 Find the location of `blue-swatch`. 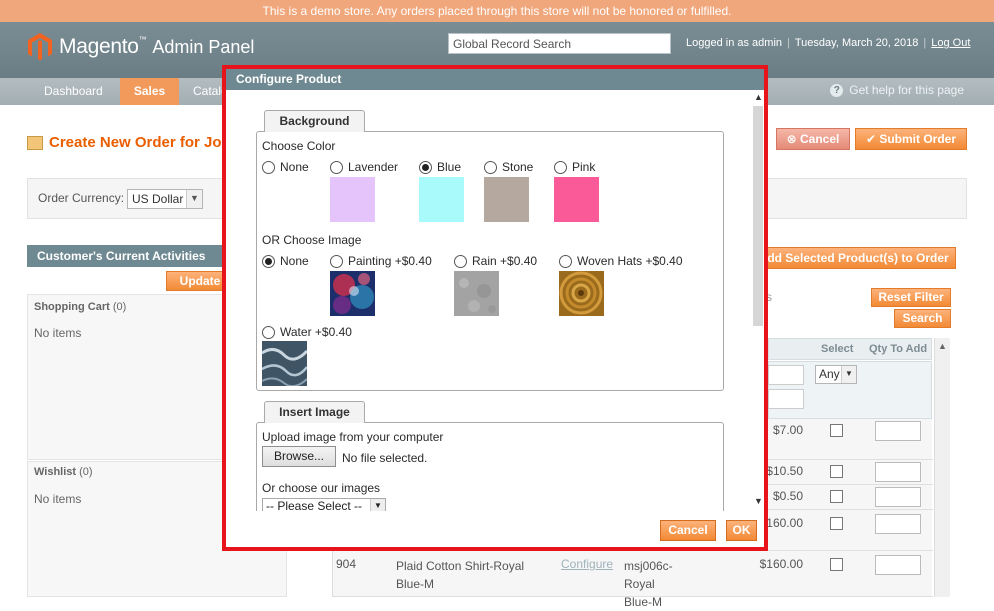

blue-swatch is located at coordinates (441, 199).